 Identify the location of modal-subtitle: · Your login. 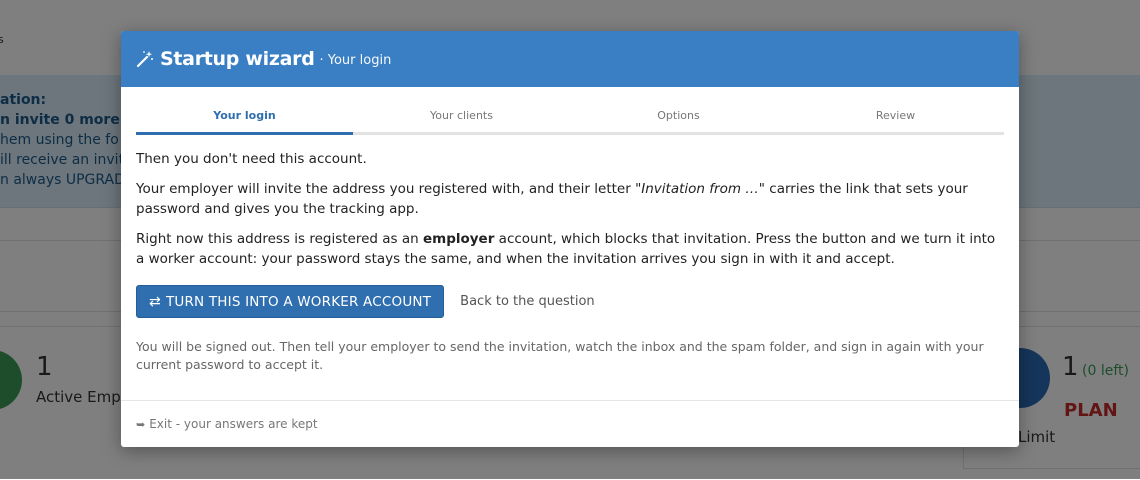
(355, 60).